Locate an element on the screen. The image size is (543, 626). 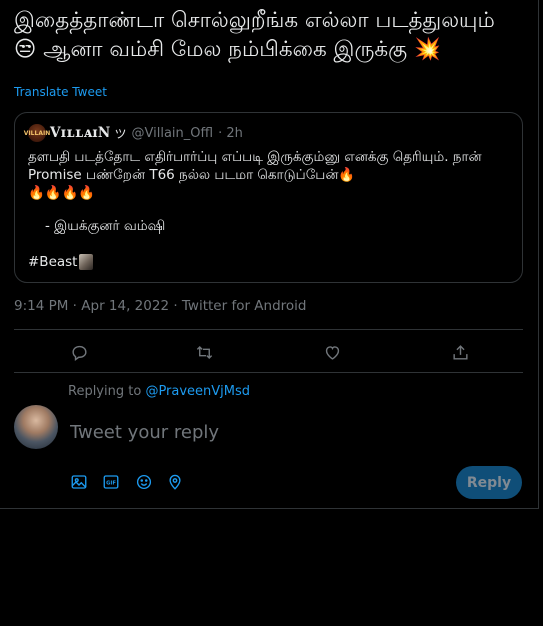
add-gif-button: GIF is located at coordinates (111, 482).